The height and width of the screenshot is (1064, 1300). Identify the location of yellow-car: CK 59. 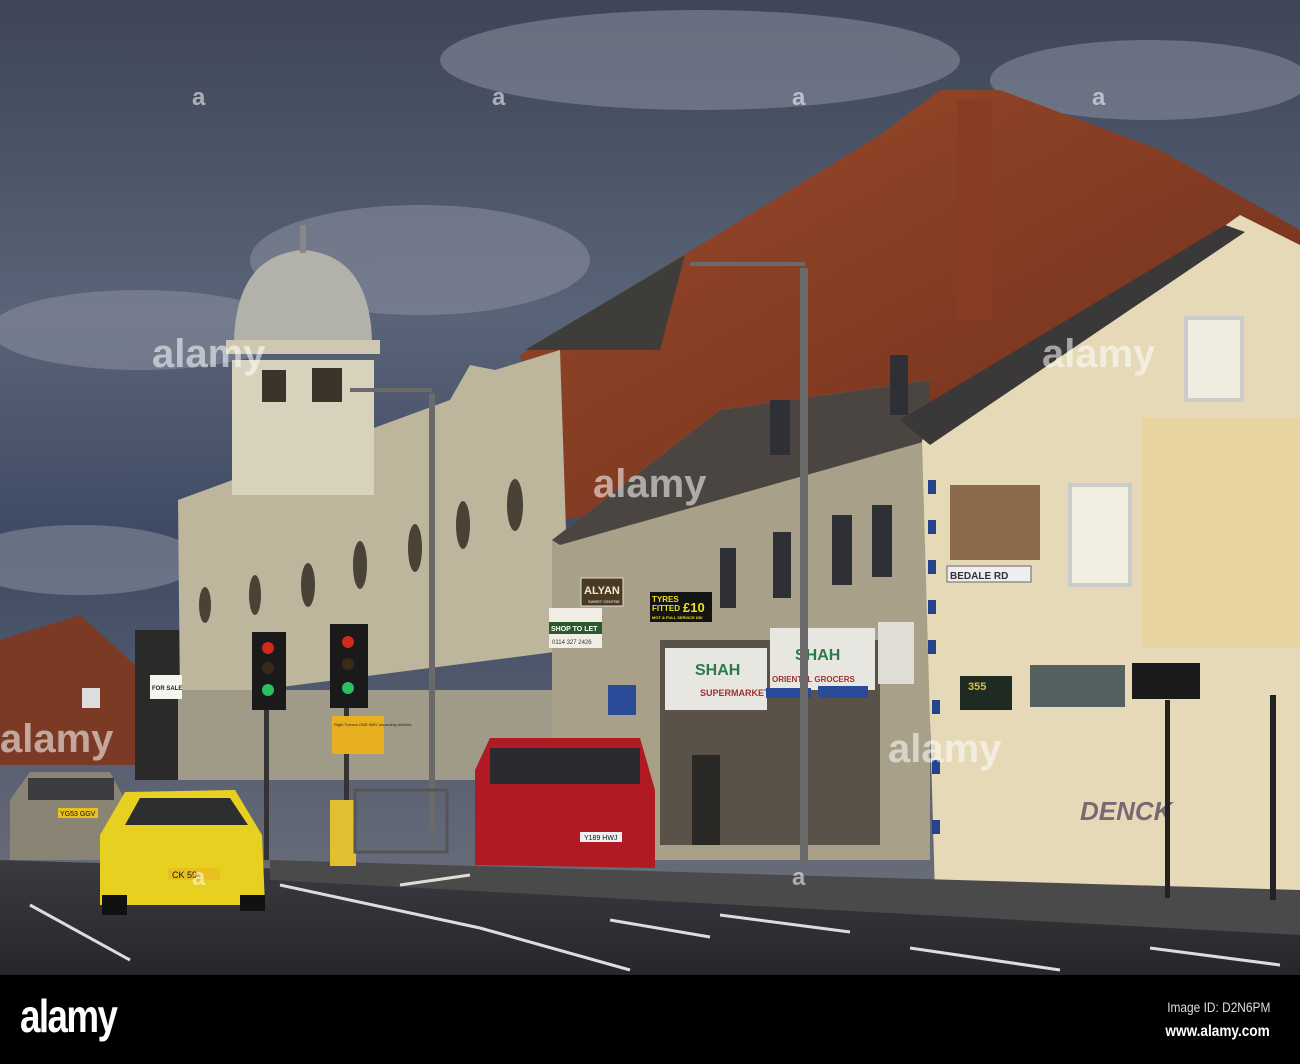
(182, 852).